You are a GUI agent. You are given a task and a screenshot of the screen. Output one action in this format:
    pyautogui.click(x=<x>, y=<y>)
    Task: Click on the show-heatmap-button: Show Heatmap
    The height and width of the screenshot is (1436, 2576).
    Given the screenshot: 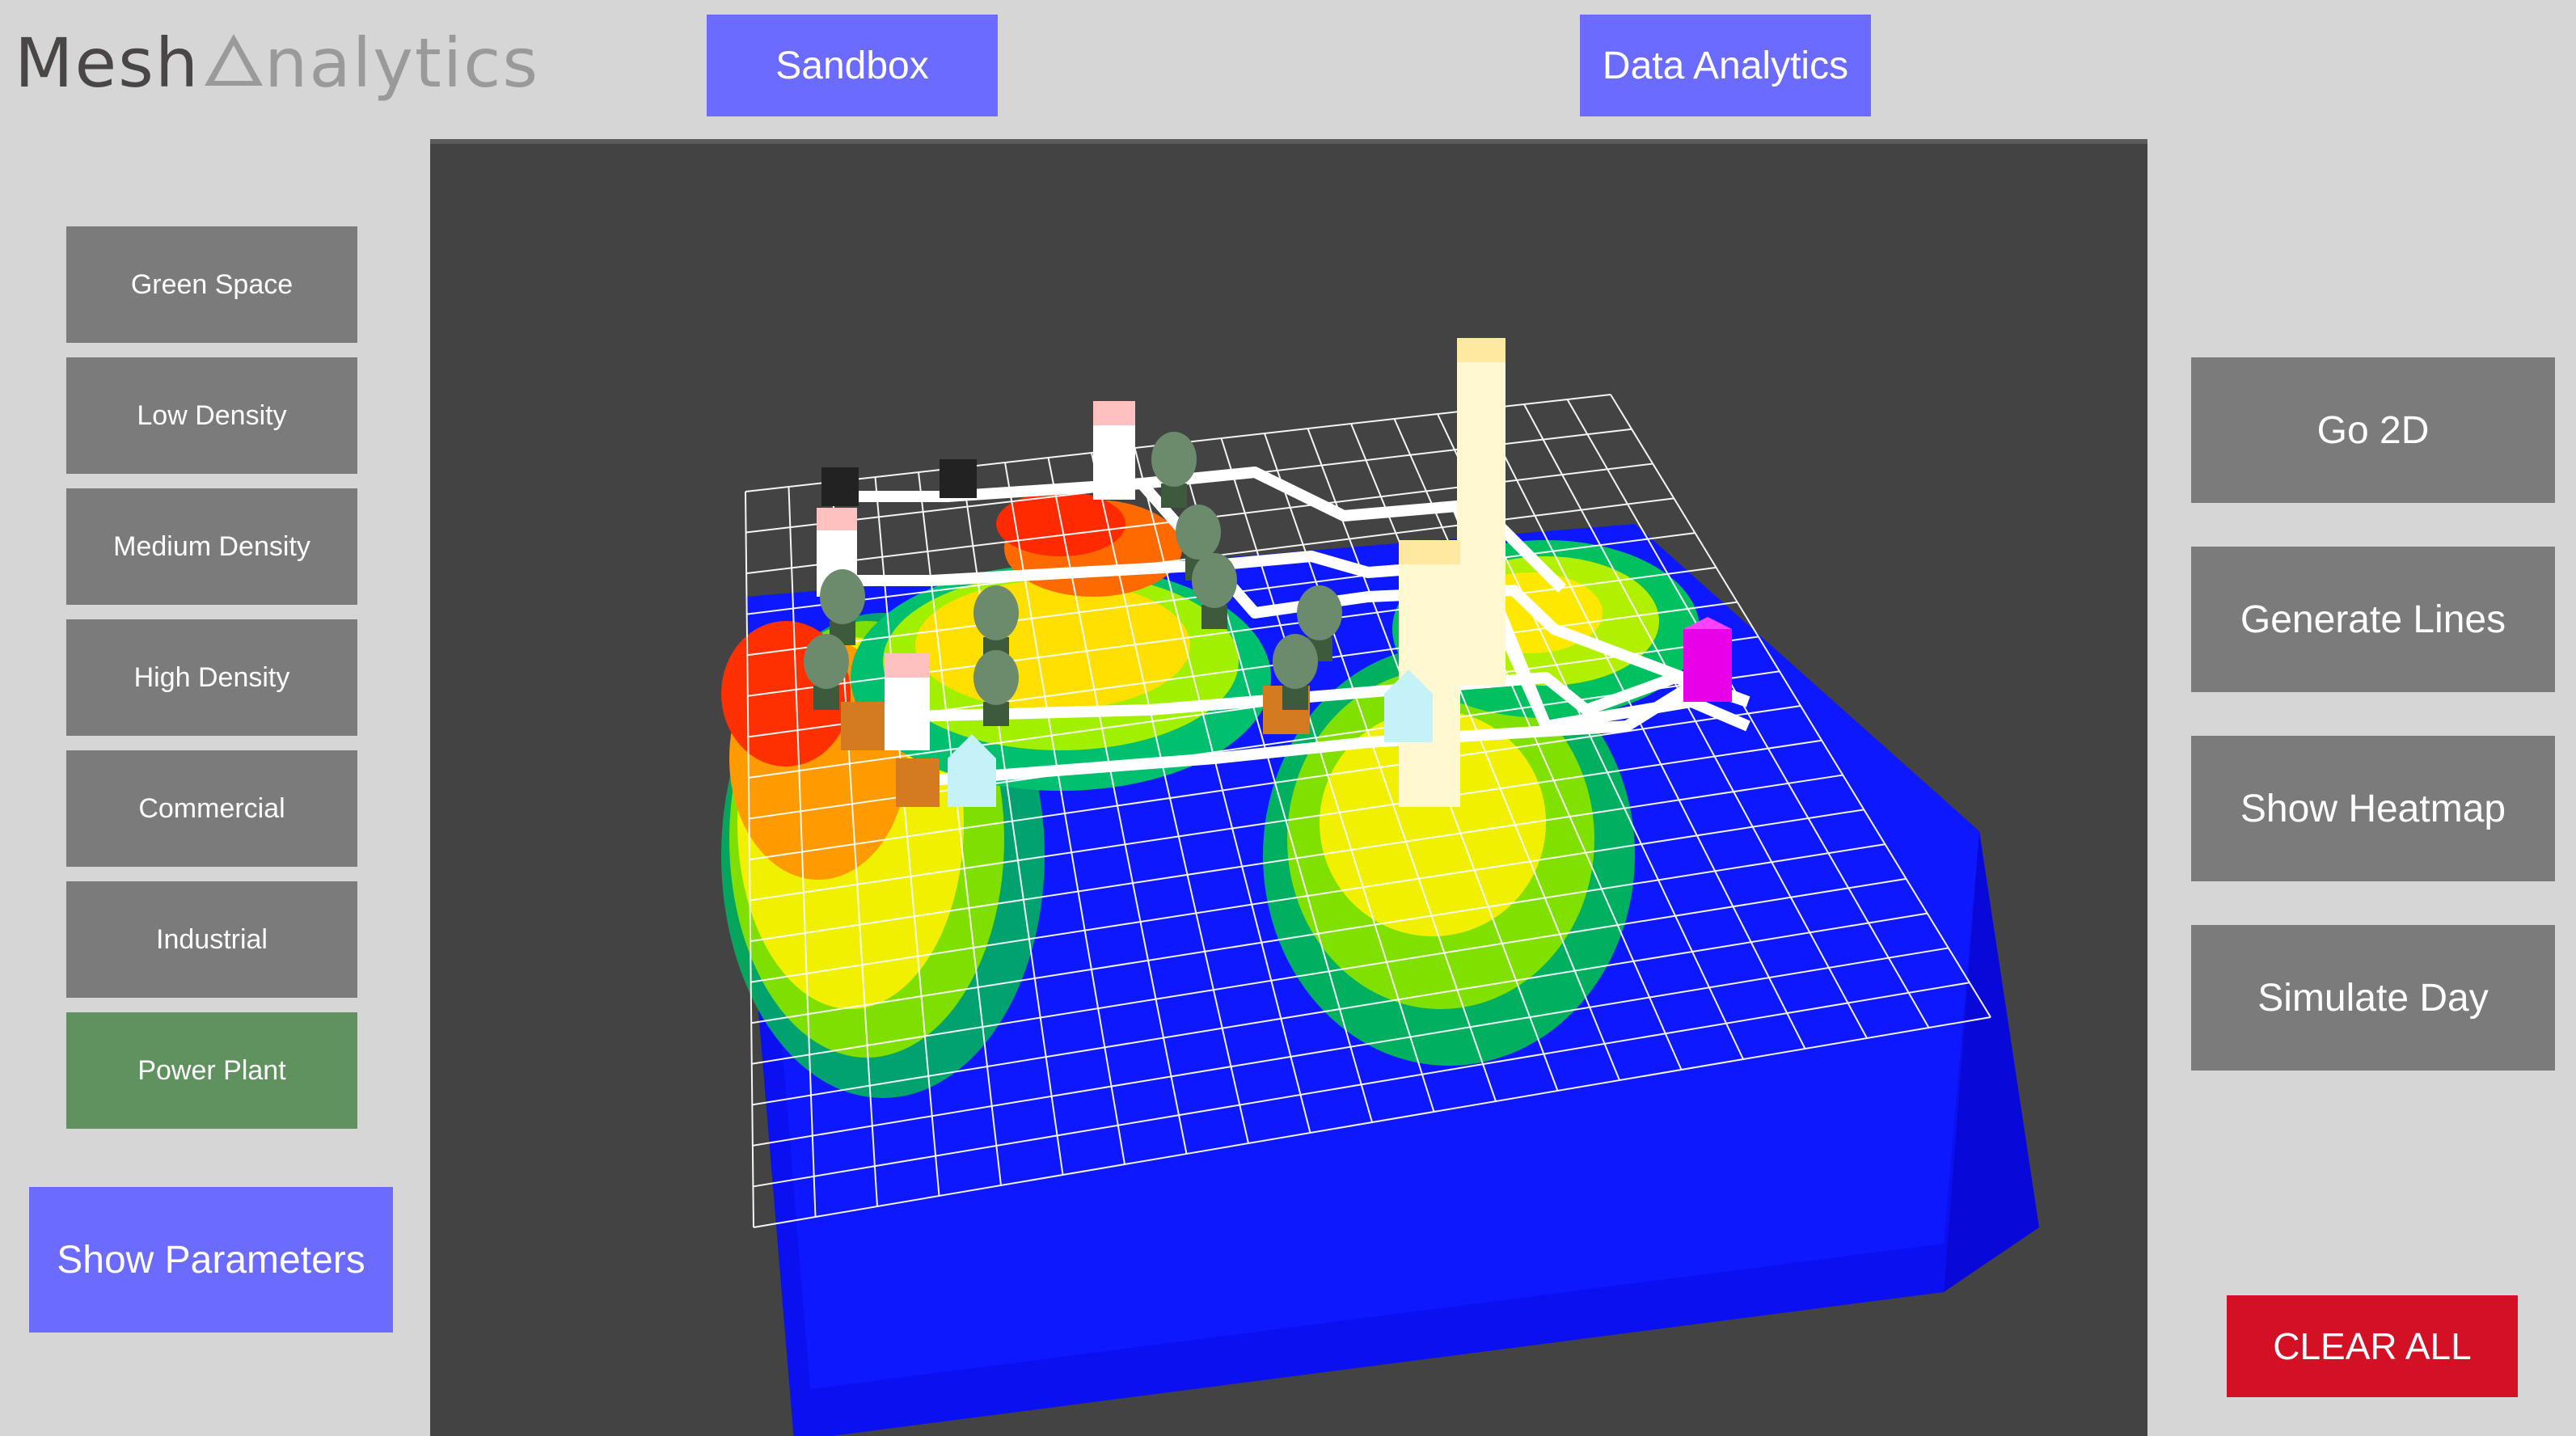 What is the action you would take?
    pyautogui.click(x=2373, y=808)
    